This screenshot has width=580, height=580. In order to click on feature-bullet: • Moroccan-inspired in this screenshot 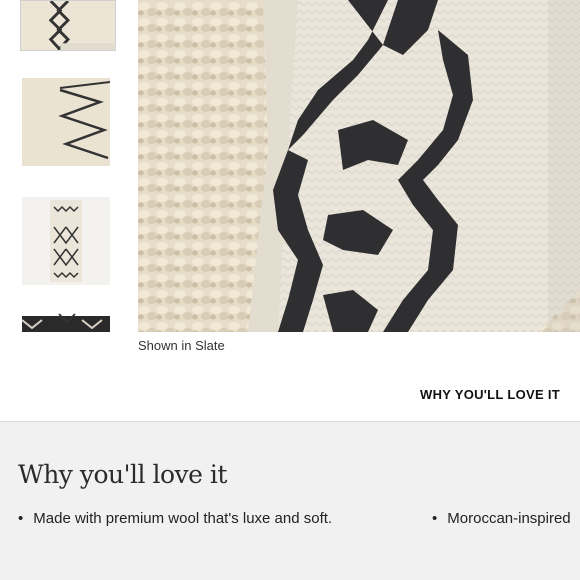, I will do `click(501, 518)`.